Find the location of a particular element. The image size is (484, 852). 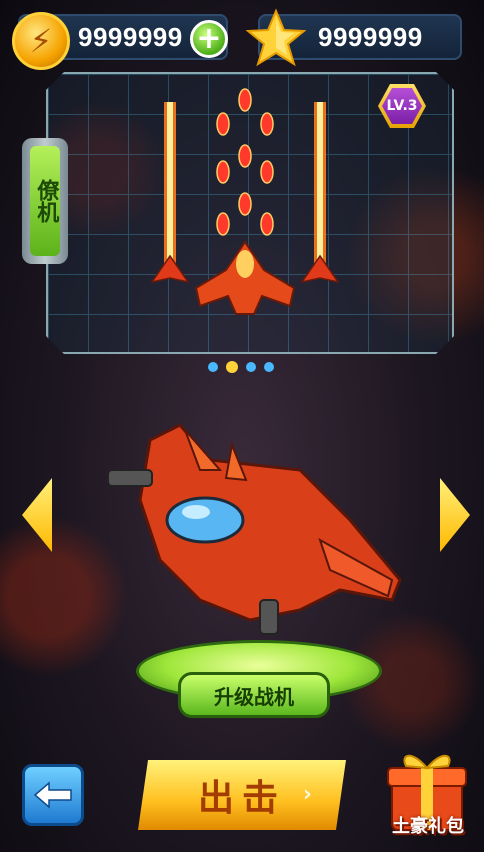

star-count: 9999999 is located at coordinates (370, 37).